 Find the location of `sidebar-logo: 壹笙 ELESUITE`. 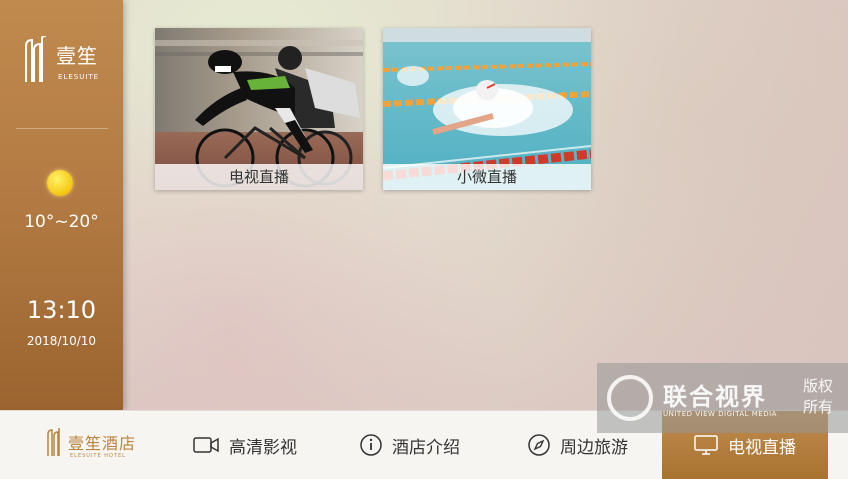

sidebar-logo: 壹笙 ELESUITE is located at coordinates (62, 62).